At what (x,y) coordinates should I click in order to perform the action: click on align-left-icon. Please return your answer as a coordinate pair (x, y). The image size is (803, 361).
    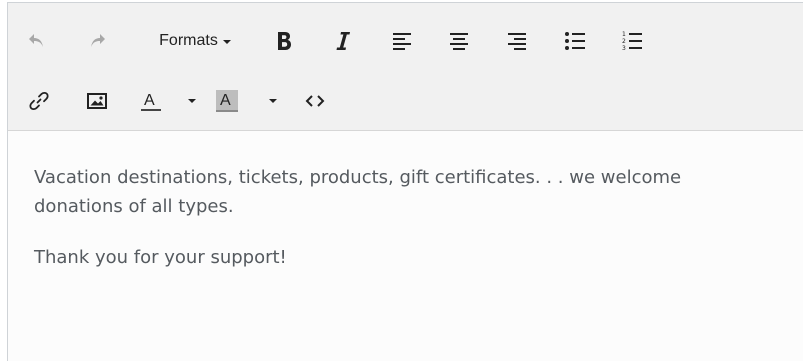
    Looking at the image, I should click on (402, 41).